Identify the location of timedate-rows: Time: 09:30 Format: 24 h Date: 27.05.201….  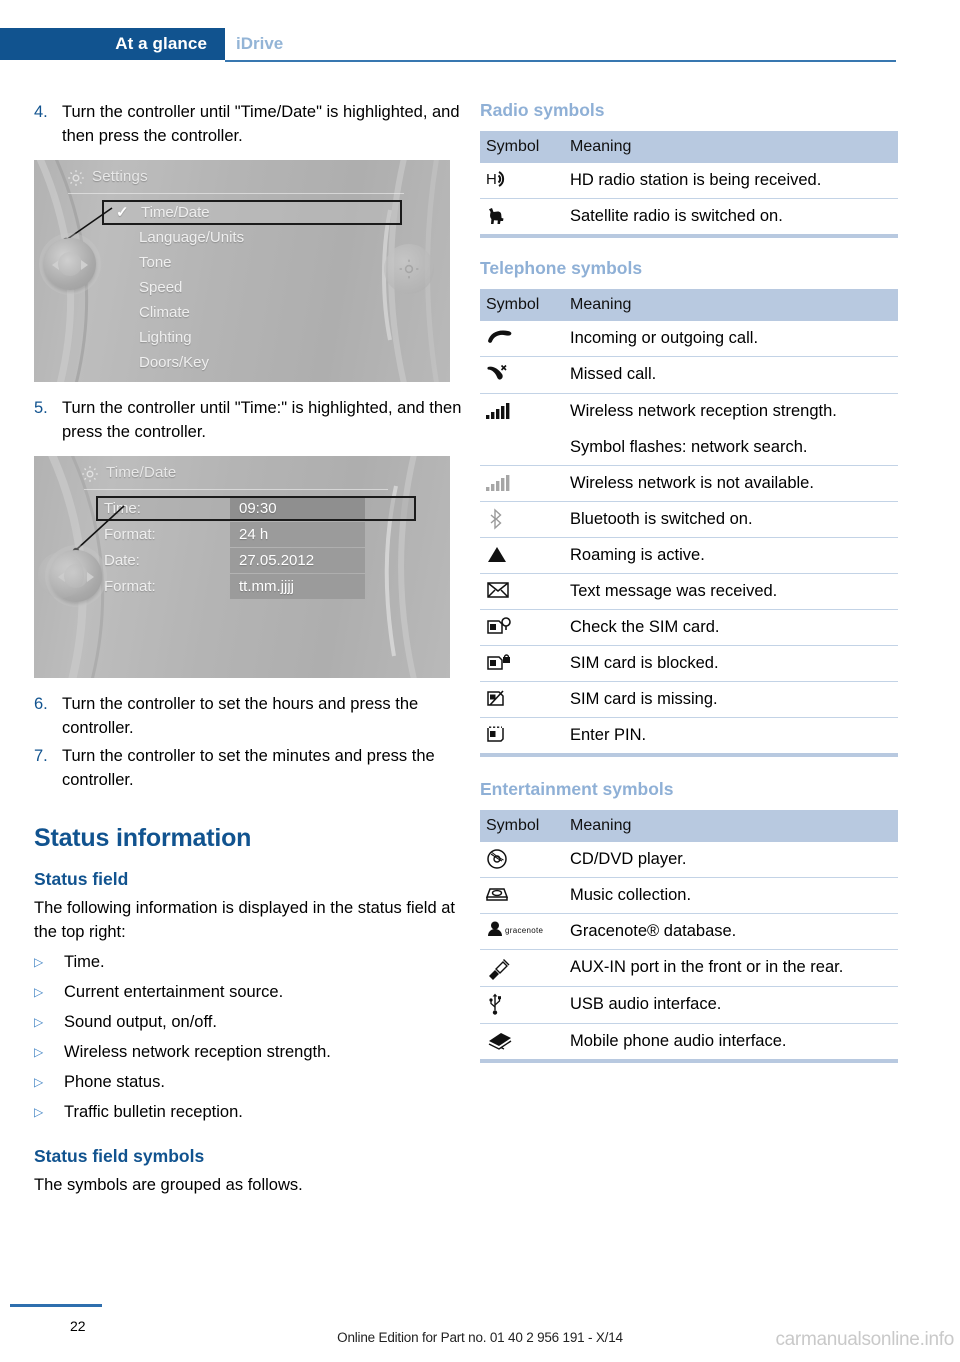
(256, 548).